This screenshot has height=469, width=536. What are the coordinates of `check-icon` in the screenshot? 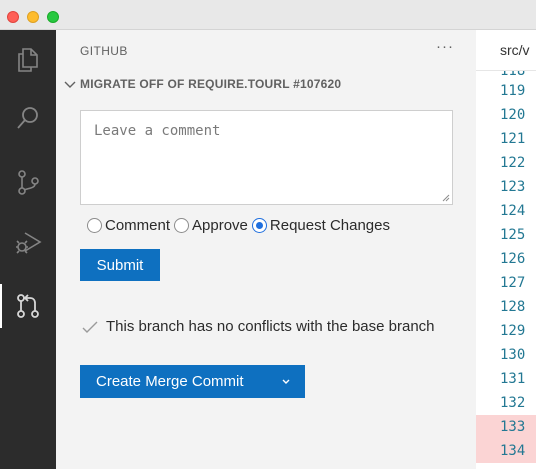 It's located at (90, 327).